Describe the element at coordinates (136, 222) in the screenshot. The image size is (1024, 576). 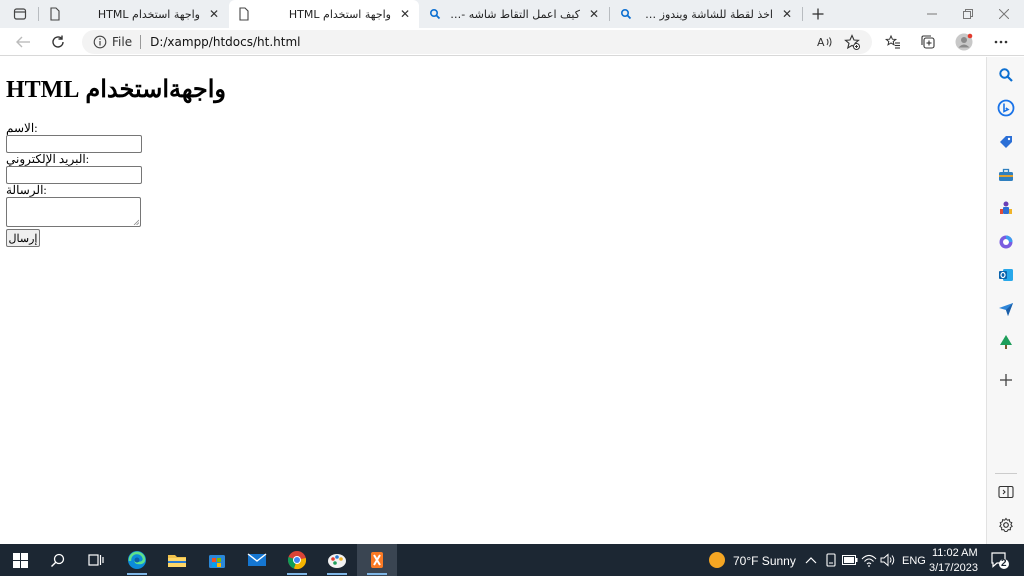
I see `resize-grip-icon` at that location.